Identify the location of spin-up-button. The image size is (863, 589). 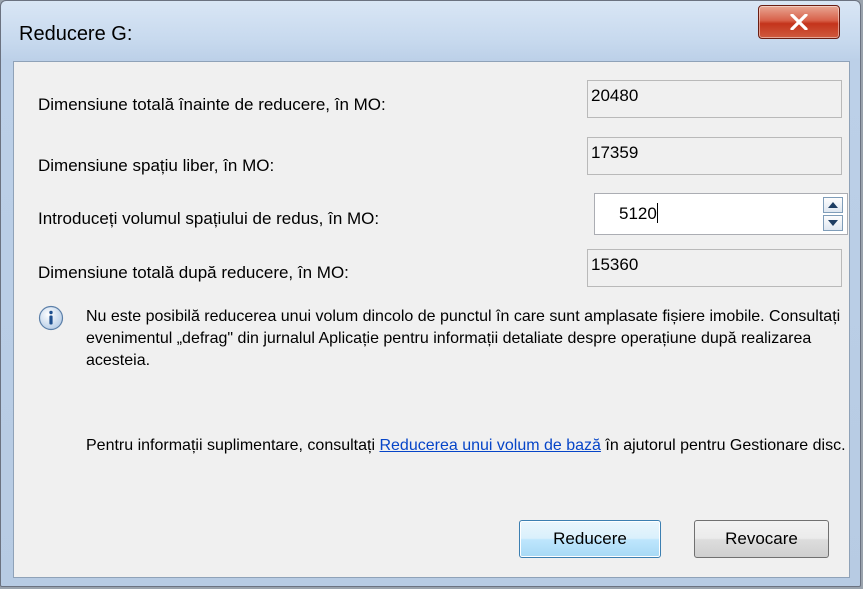
(833, 205).